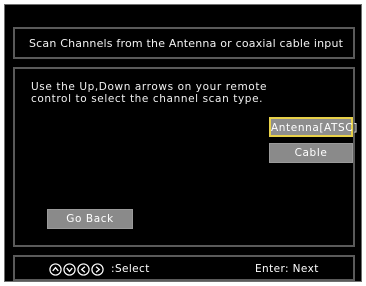  I want to click on up-arrow-icon, so click(55, 269).